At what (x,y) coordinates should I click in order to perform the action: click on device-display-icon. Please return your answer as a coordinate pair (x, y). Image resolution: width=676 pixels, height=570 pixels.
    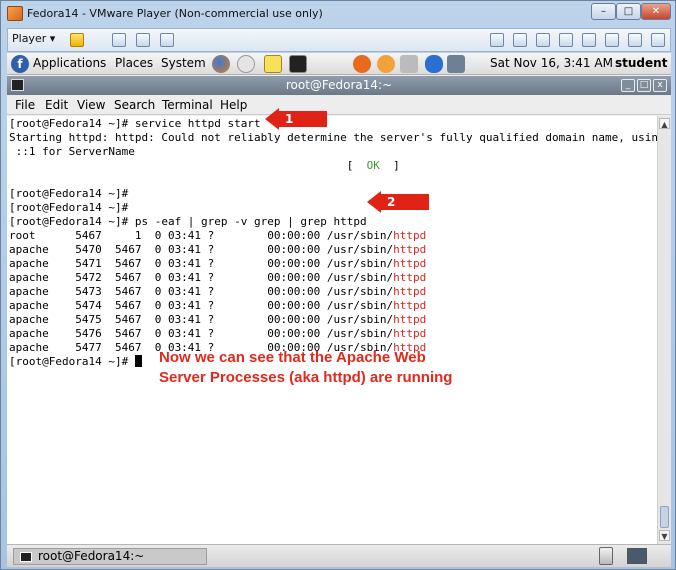
    Looking at the image, I should click on (658, 40).